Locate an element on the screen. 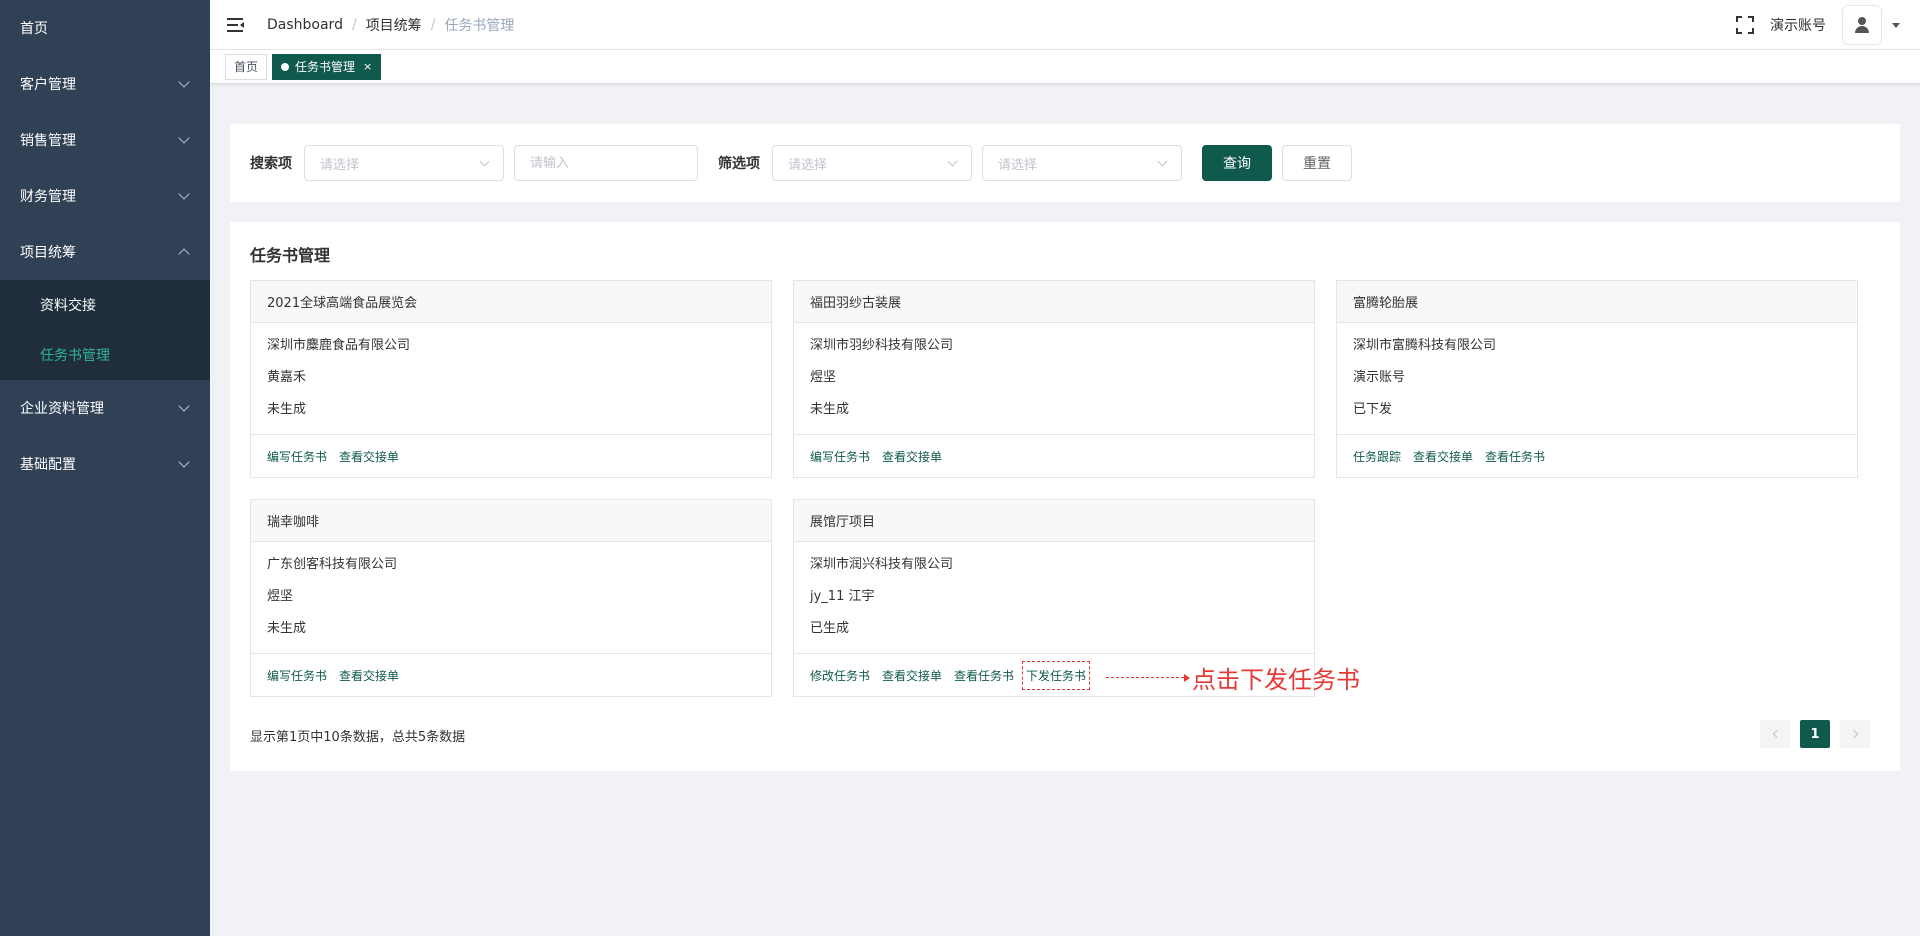 The width and height of the screenshot is (1920, 936). sidebar-item-label: 财务管理 is located at coordinates (48, 197).